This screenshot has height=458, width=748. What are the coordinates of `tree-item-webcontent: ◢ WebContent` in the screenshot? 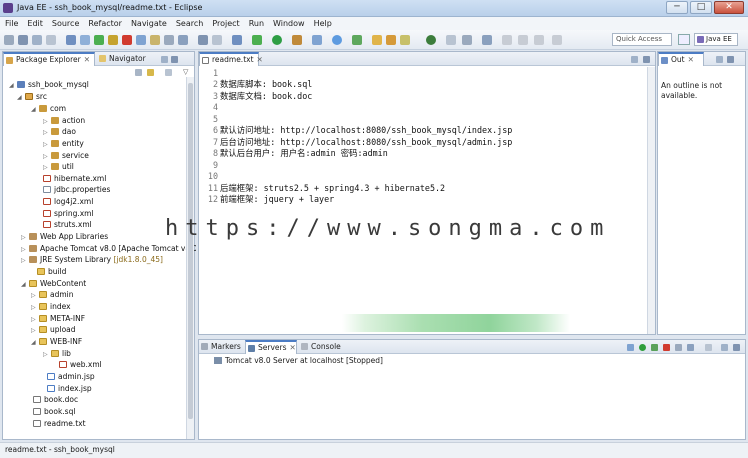 It's located at (53, 284).